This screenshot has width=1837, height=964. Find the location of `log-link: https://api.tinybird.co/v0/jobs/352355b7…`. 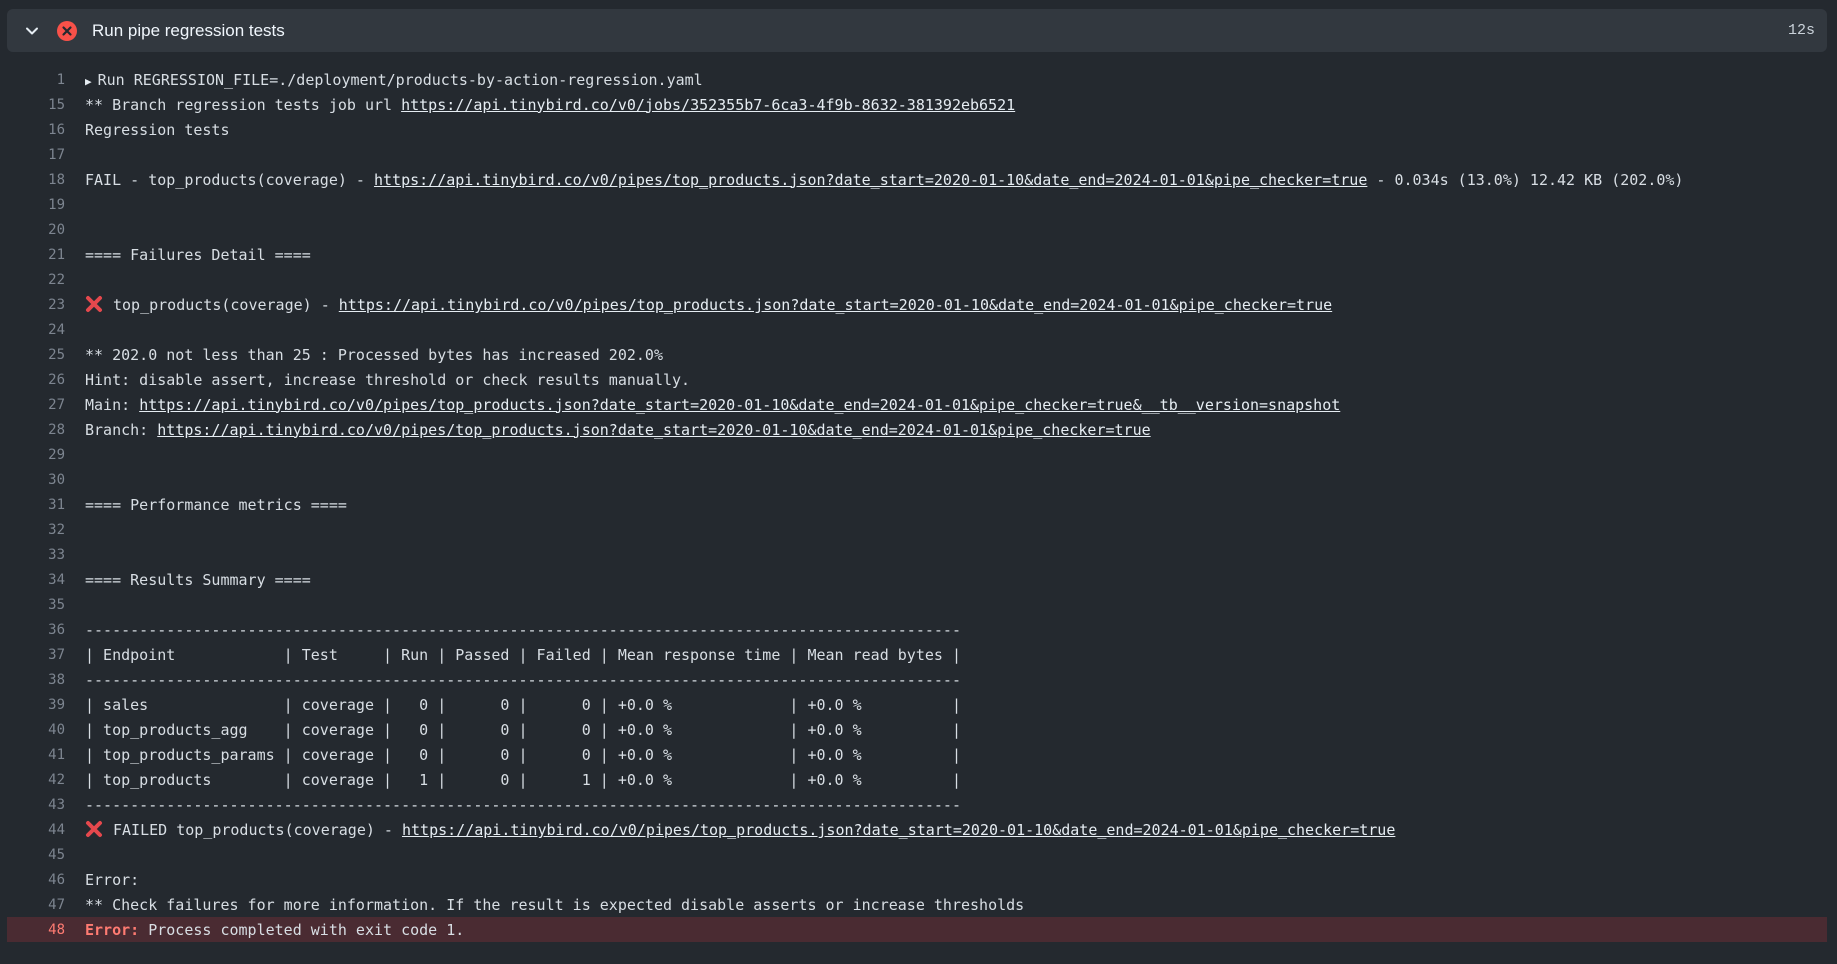

log-link: https://api.tinybird.co/v0/jobs/352355b7… is located at coordinates (708, 105).